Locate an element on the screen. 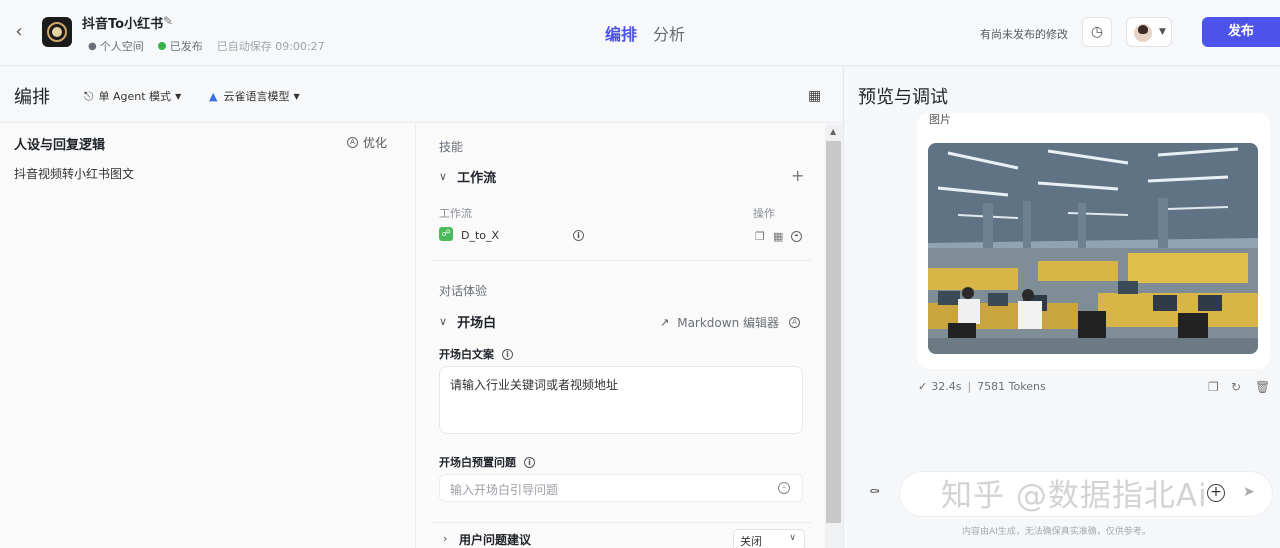  edit-panel-title: 编排 is located at coordinates (32, 97).